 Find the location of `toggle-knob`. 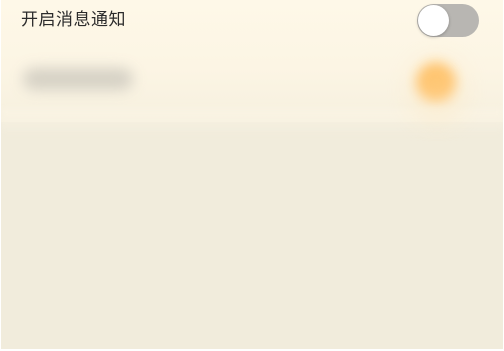

toggle-knob is located at coordinates (433, 20).